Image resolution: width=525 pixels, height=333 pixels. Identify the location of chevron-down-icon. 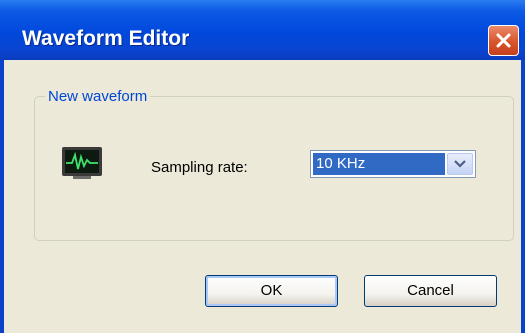
(460, 164).